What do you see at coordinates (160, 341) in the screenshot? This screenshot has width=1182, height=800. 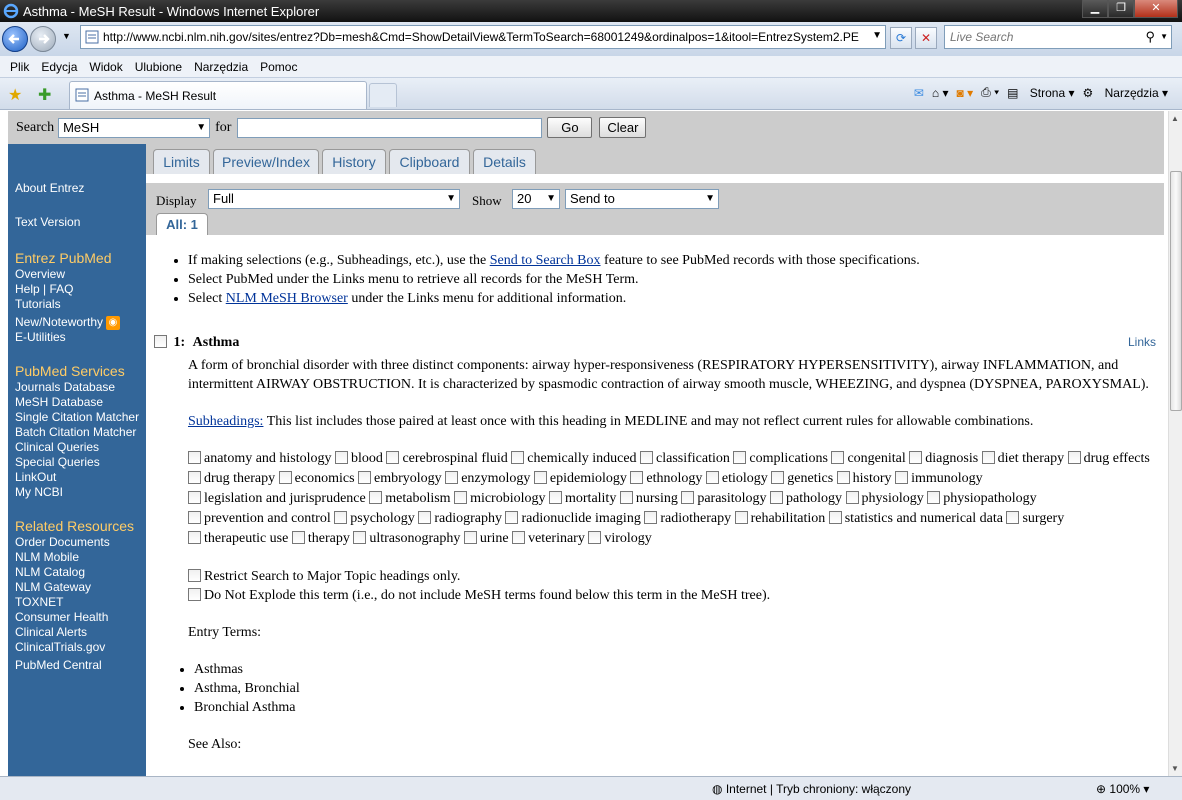 I see `record-checkbox` at bounding box center [160, 341].